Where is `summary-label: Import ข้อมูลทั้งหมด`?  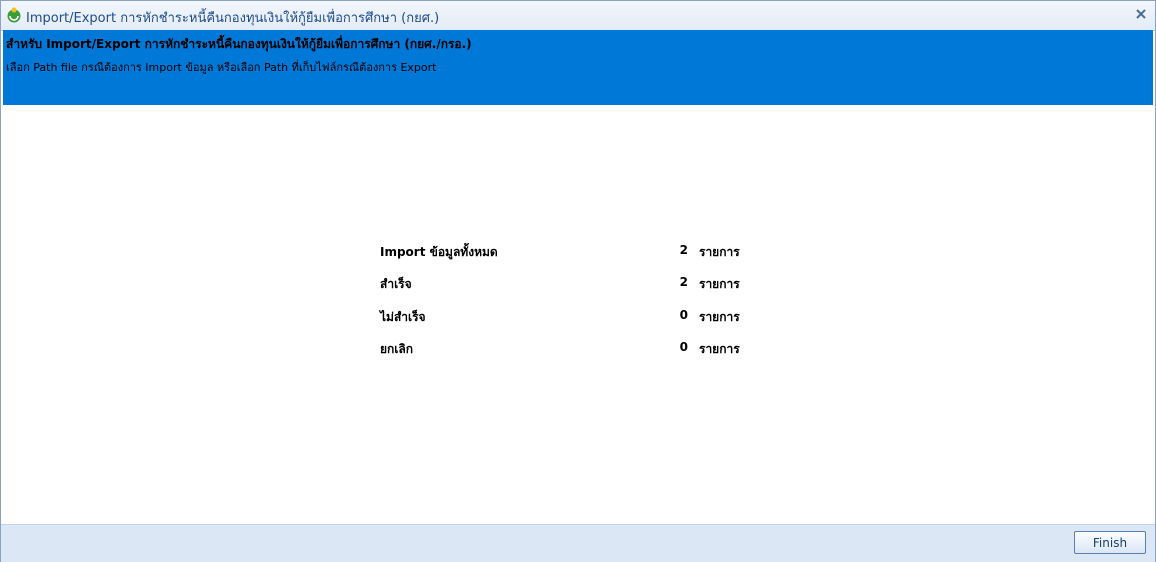
summary-label: Import ข้อมูลทั้งหมด is located at coordinates (439, 252).